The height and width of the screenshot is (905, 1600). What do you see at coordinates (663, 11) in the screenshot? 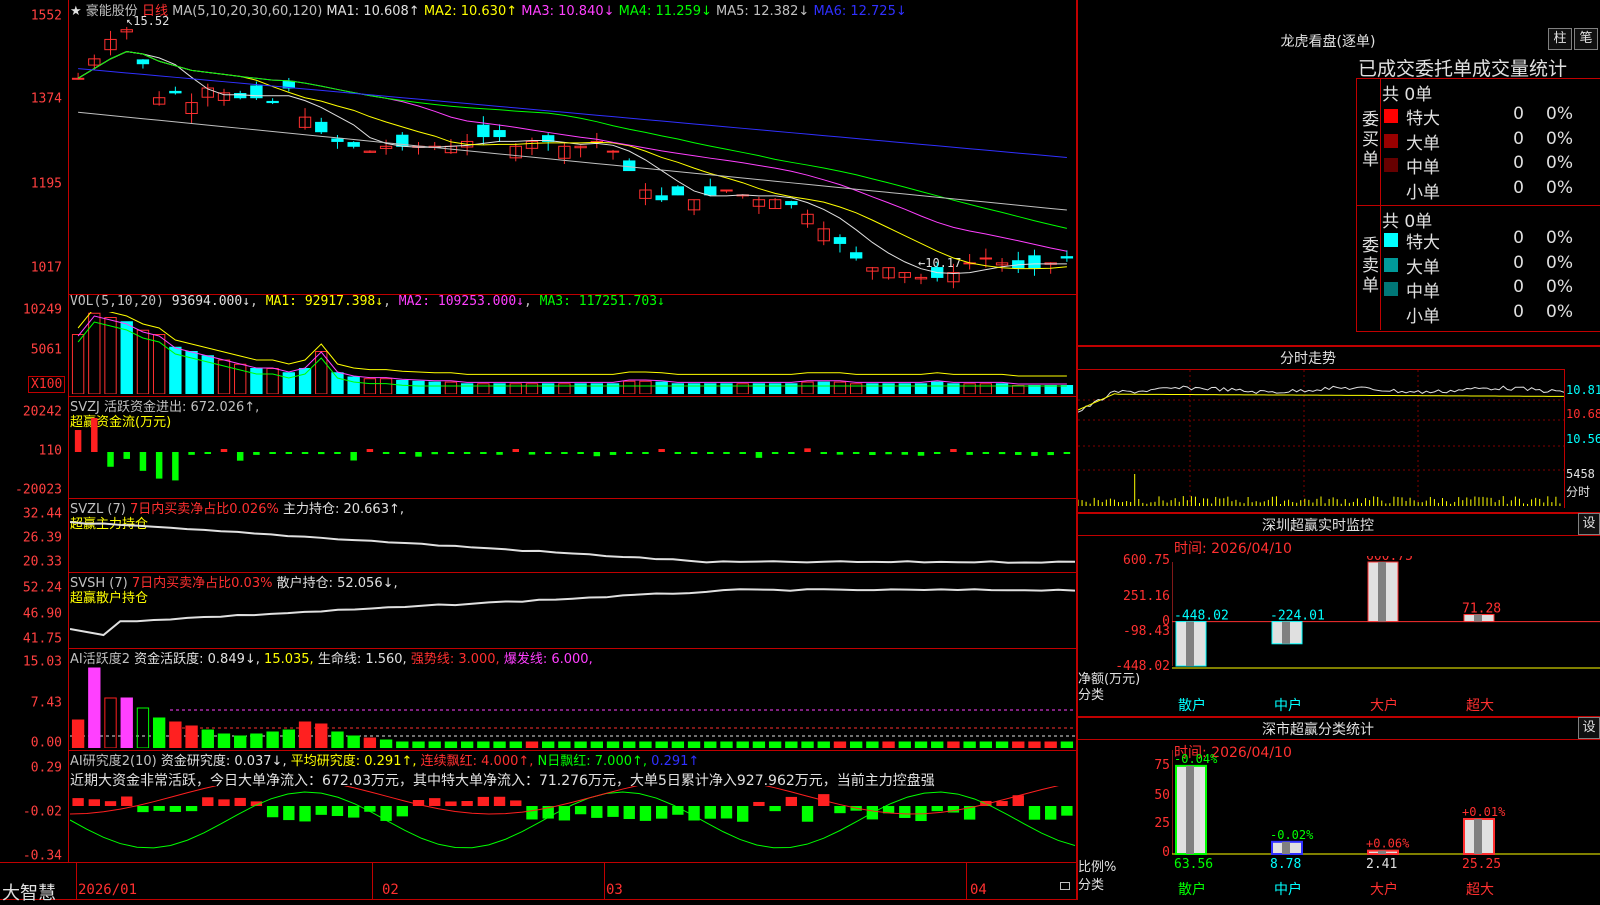
I see `ma-4-value: MA4: 11.259↓` at bounding box center [663, 11].